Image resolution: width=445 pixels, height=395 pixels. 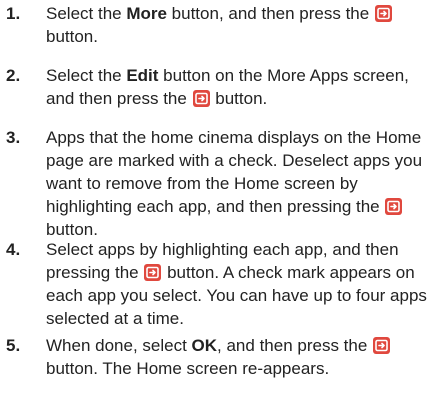 What do you see at coordinates (295, 345) in the screenshot?
I see `text-run: , and then press the` at bounding box center [295, 345].